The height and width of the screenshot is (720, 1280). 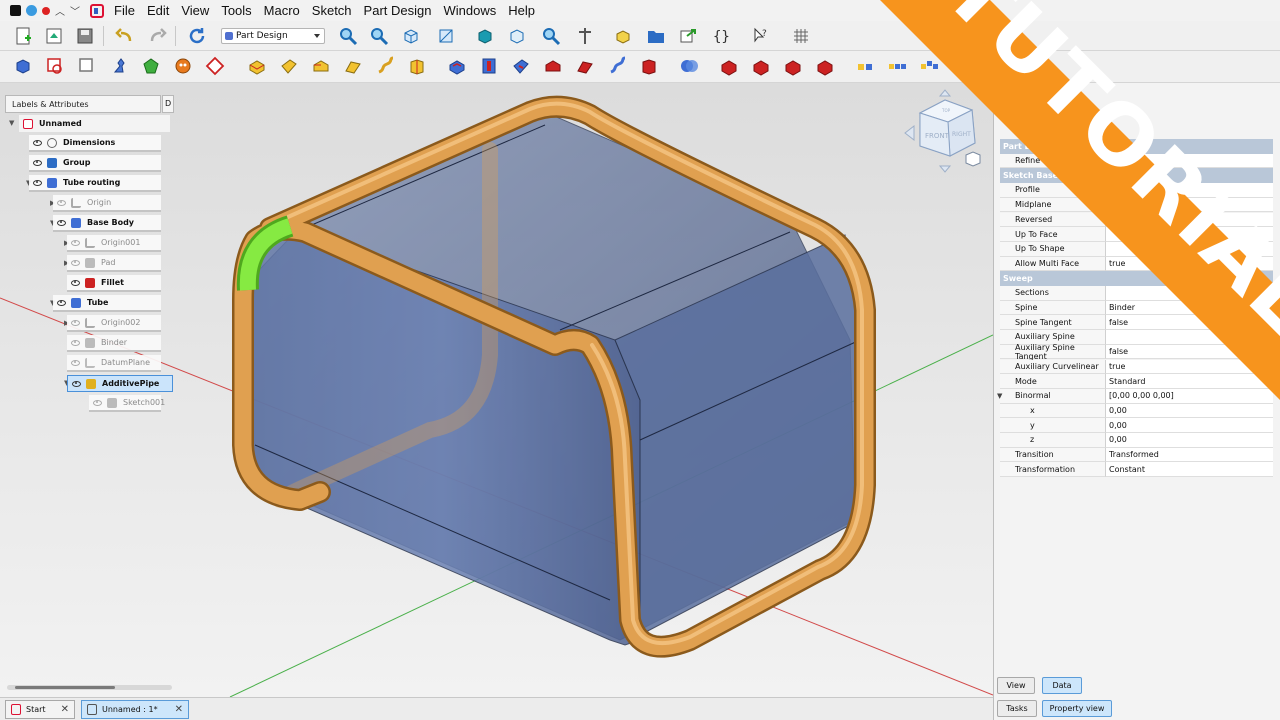 I want to click on menu-help: Help, so click(x=521, y=10).